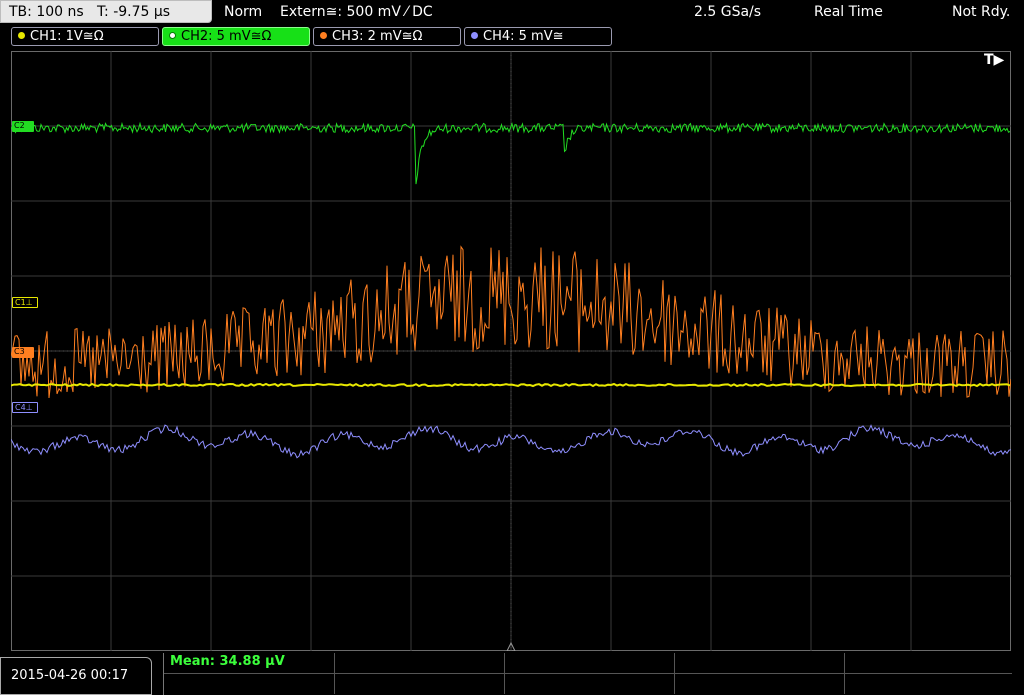 This screenshot has height=695, width=1024. Describe the element at coordinates (377, 36) in the screenshot. I see `ch3-label: CH3: 2 mV≅Ω` at that location.